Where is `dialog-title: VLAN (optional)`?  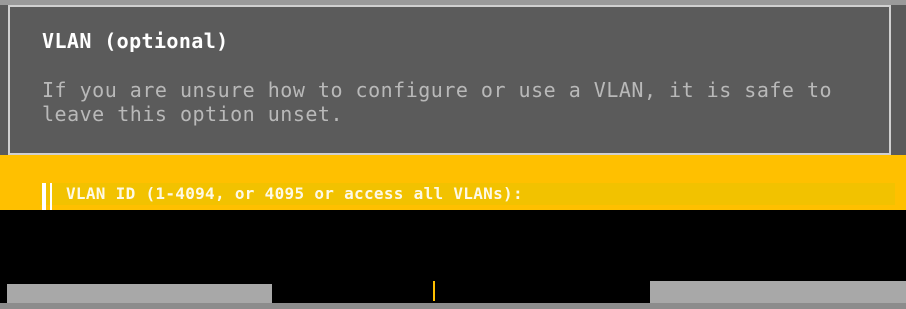
dialog-title: VLAN (optional) is located at coordinates (135, 41).